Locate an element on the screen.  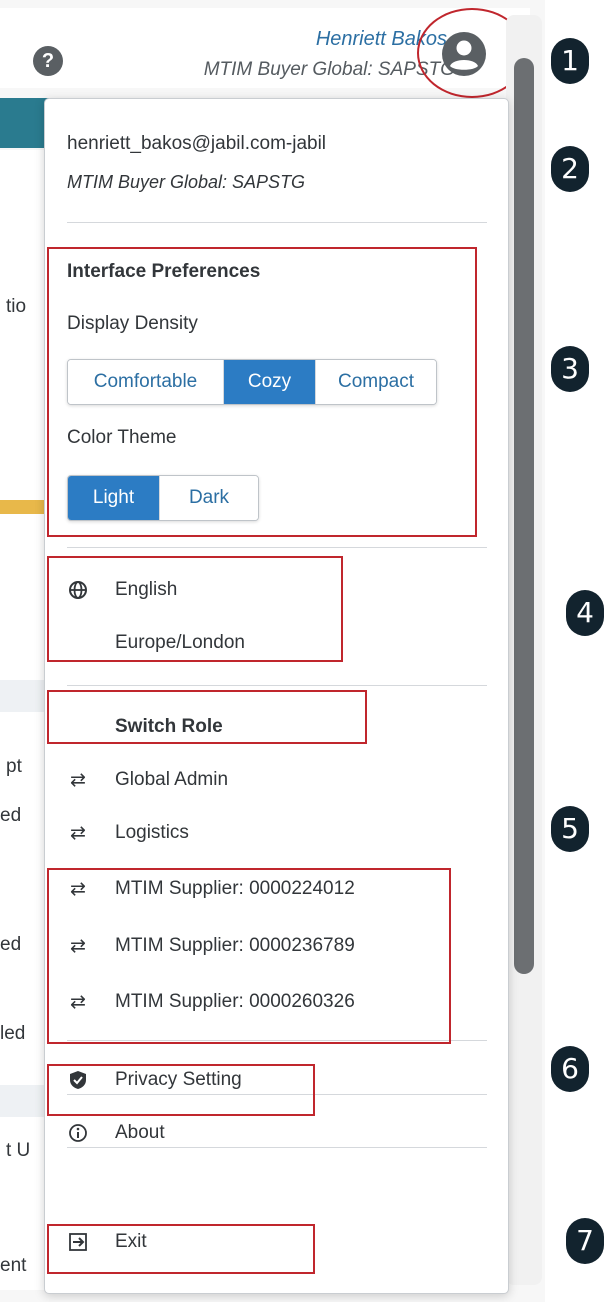
bg-text-fragment: led is located at coordinates (13, 1033).